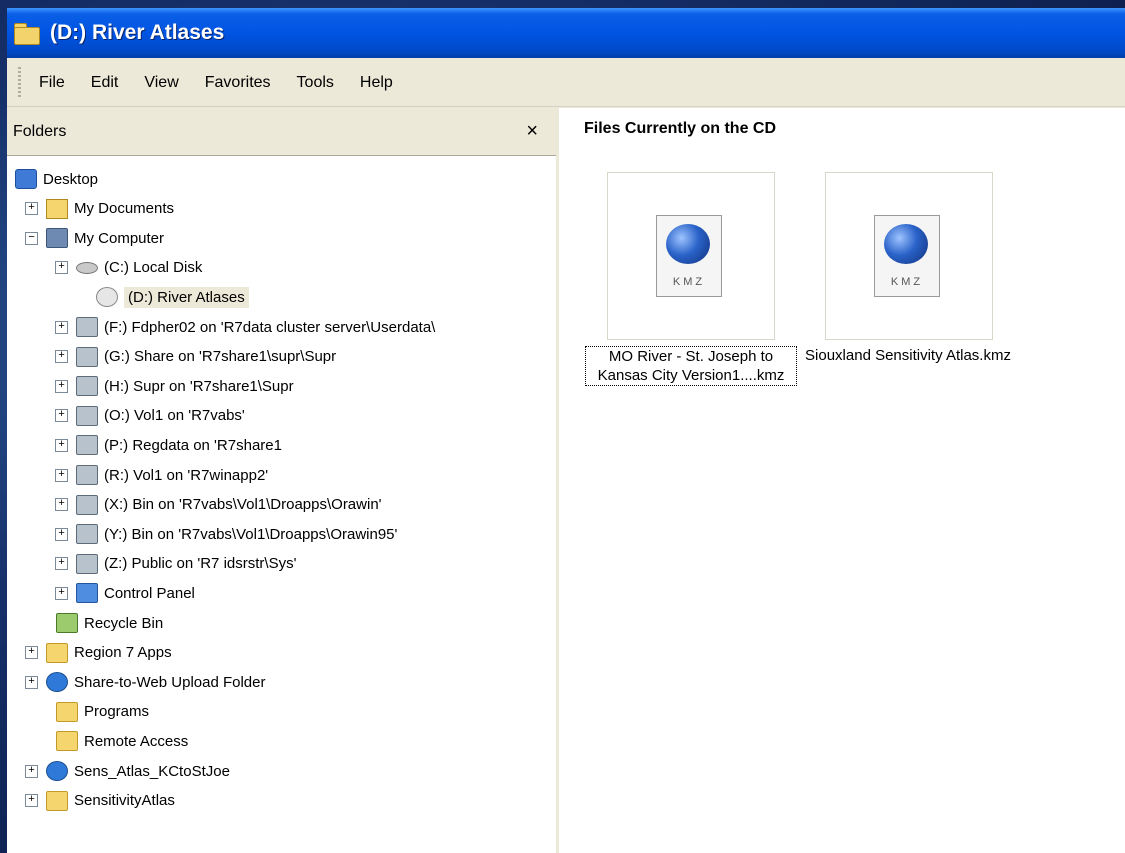  What do you see at coordinates (57, 771) in the screenshot?
I see `globe-icon` at bounding box center [57, 771].